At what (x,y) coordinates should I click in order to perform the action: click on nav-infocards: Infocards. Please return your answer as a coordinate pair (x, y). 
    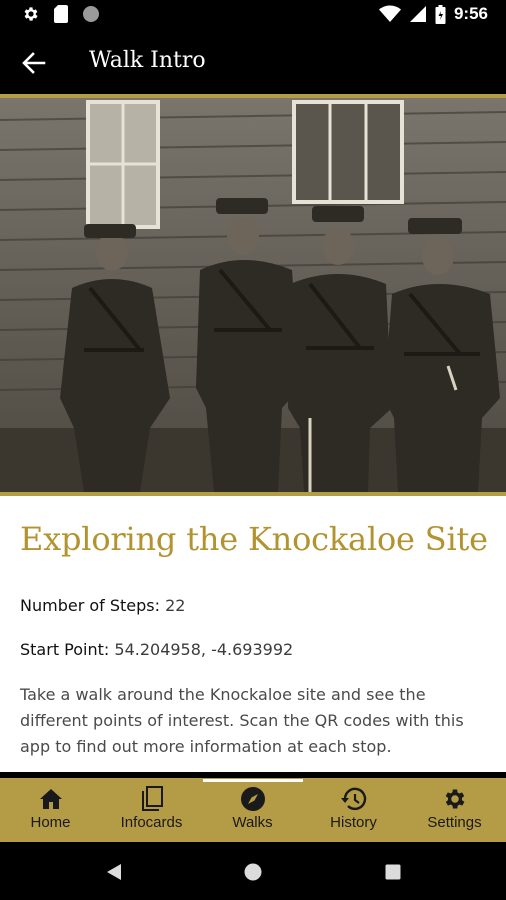
    Looking at the image, I should click on (151, 811).